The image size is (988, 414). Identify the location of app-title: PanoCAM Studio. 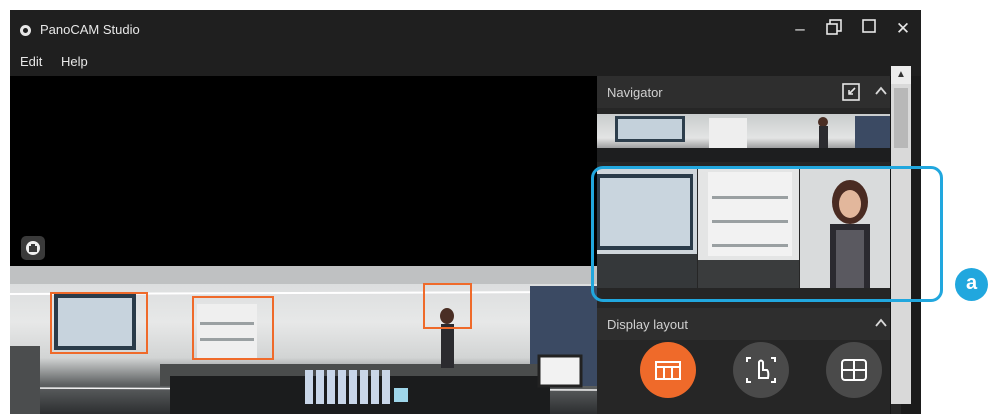
(90, 29).